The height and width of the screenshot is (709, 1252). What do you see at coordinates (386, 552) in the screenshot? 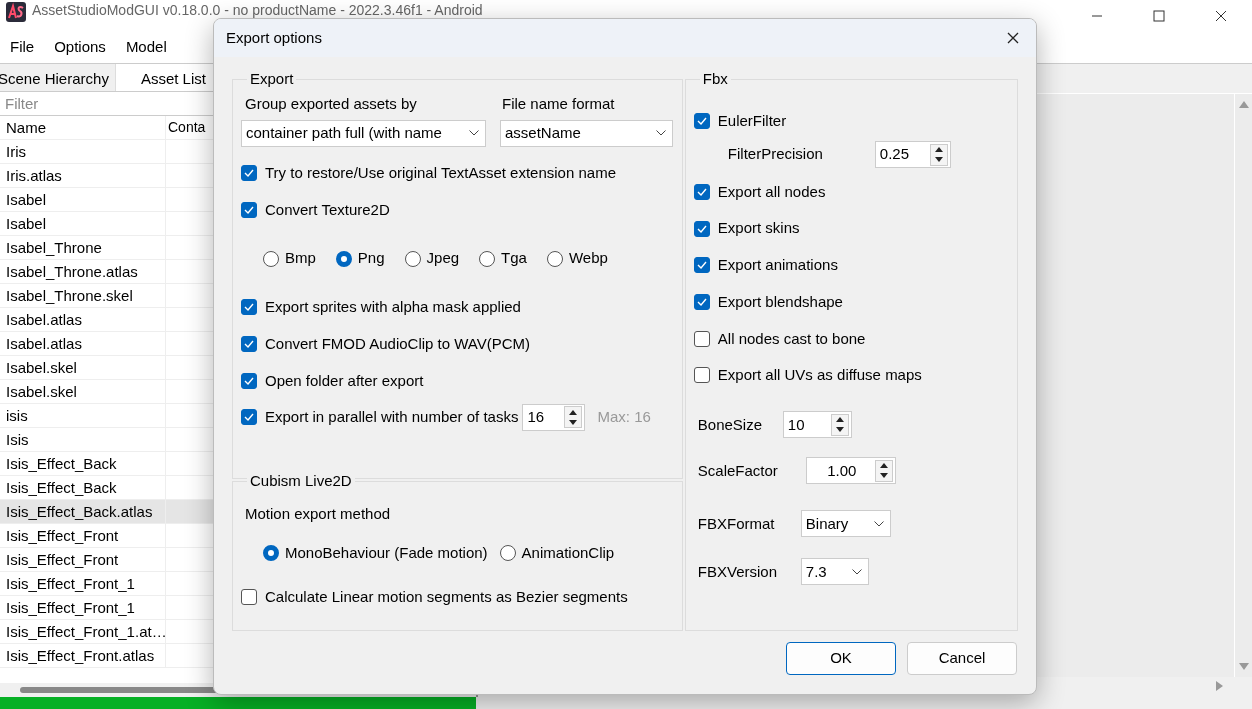
I see `radio-label: MonoBehaviour (Fade motion)` at bounding box center [386, 552].